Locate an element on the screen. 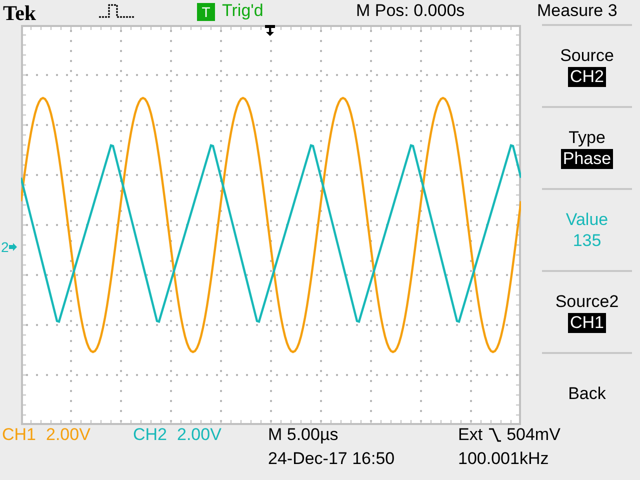 The width and height of the screenshot is (640, 480). menu-item: Source CH2 is located at coordinates (587, 65).